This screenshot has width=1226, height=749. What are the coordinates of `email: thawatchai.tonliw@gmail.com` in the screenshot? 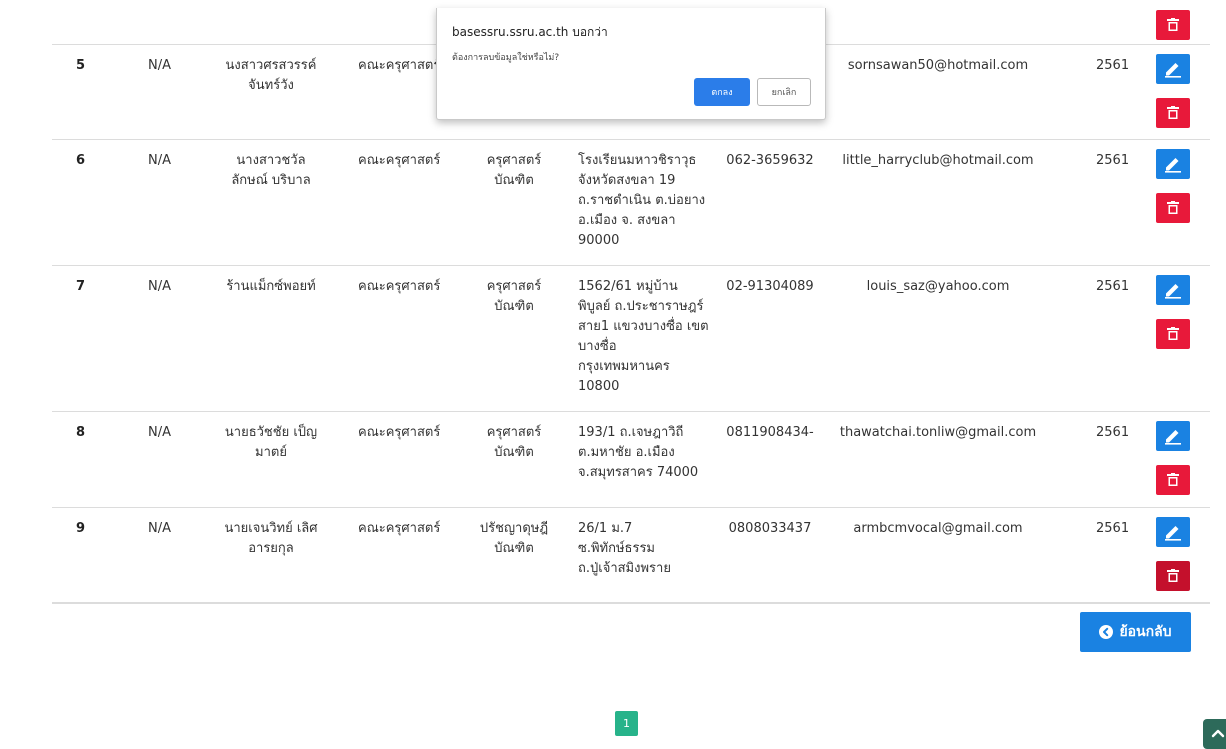 It's located at (938, 432).